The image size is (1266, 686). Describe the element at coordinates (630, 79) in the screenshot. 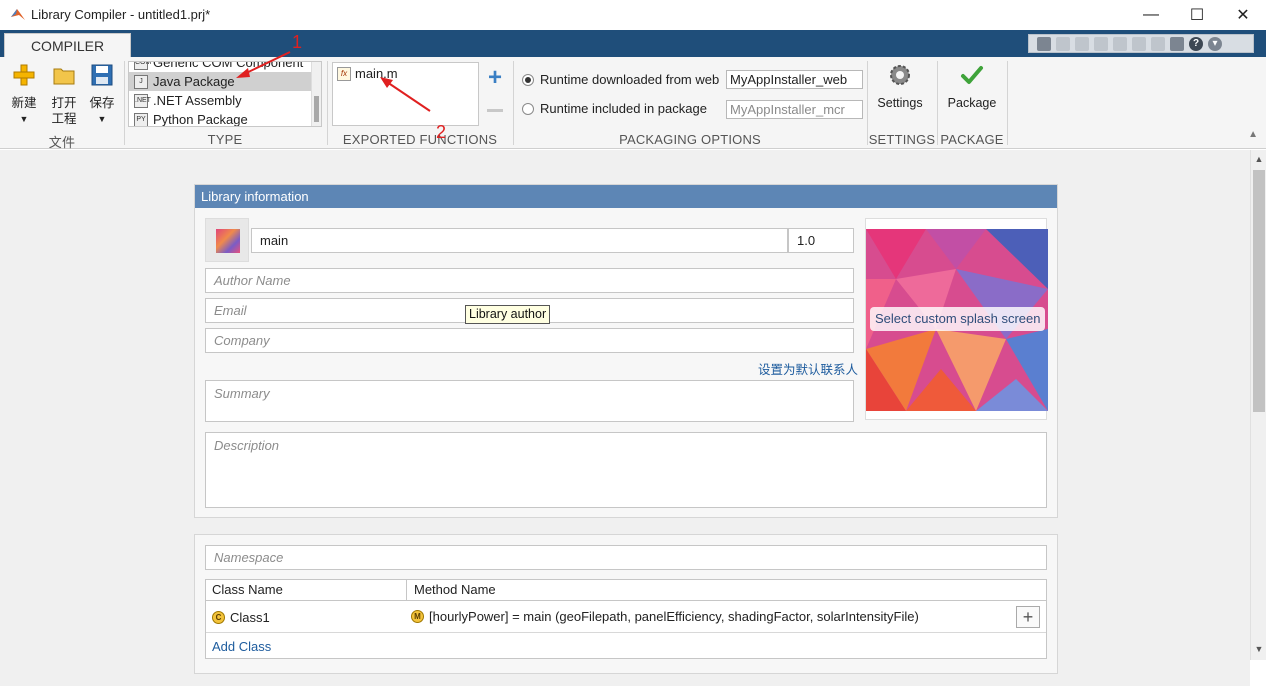

I see `runtime-web-label: Runtime downloaded from web` at that location.